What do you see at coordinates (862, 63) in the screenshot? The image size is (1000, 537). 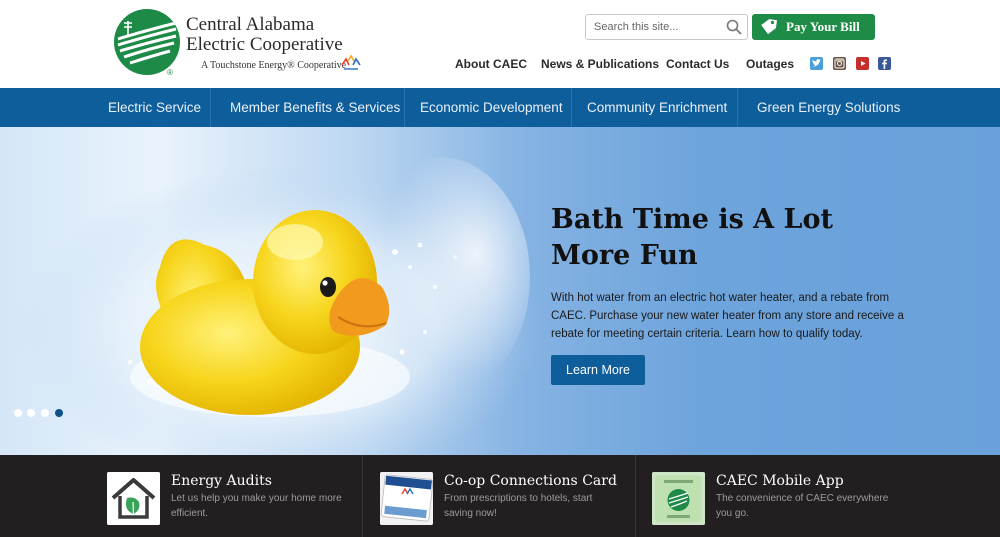 I see `youtube-icon` at bounding box center [862, 63].